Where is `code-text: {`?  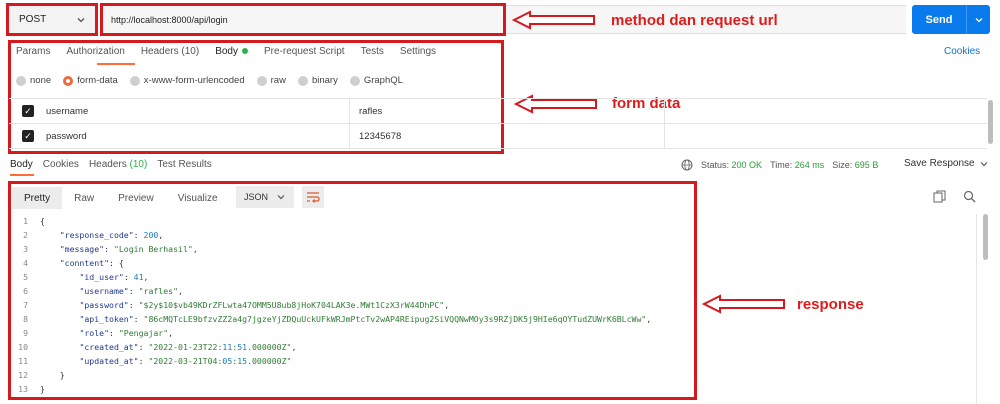
code-text: { is located at coordinates (42, 221).